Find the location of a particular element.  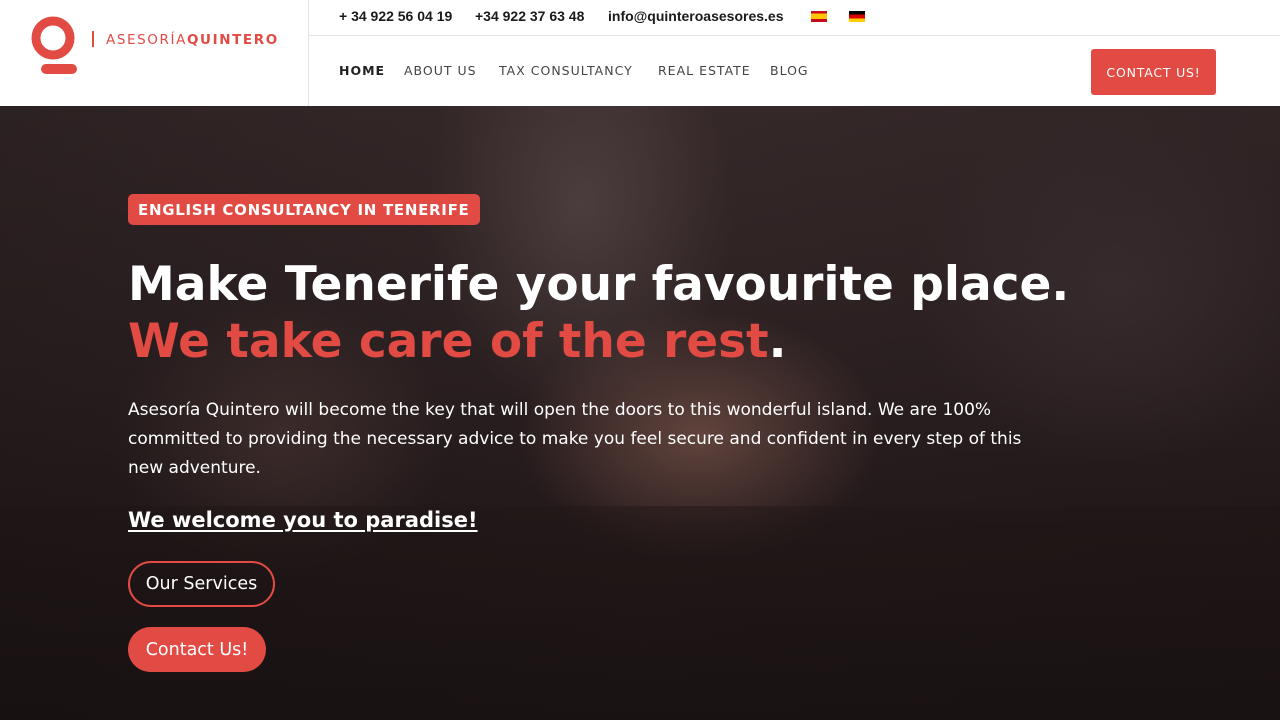

nav-real-estate: REAL ESTATE is located at coordinates (704, 71).